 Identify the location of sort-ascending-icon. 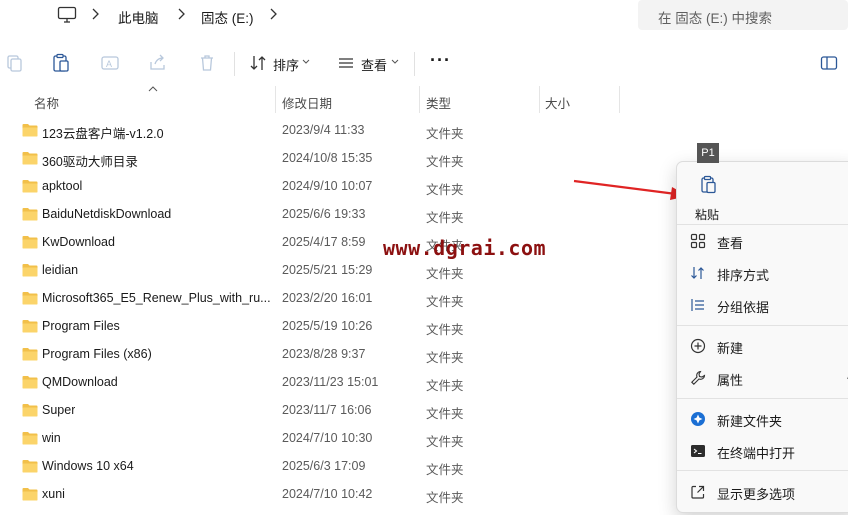
(153, 89).